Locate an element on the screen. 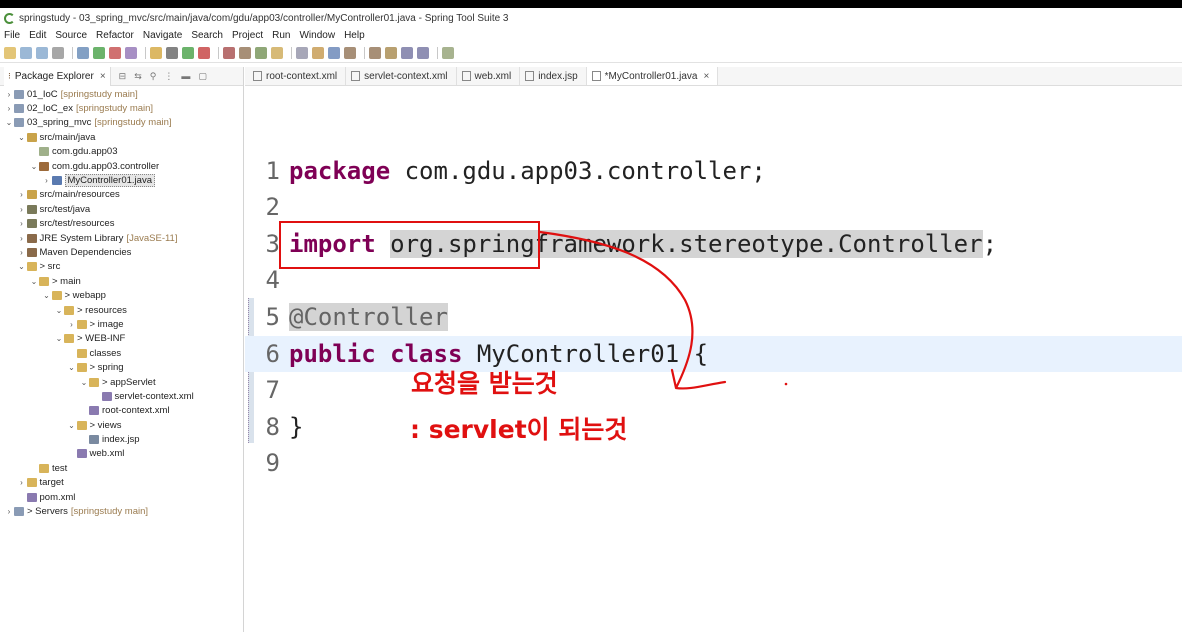  menu-item-navigate: Navigate is located at coordinates (162, 35).